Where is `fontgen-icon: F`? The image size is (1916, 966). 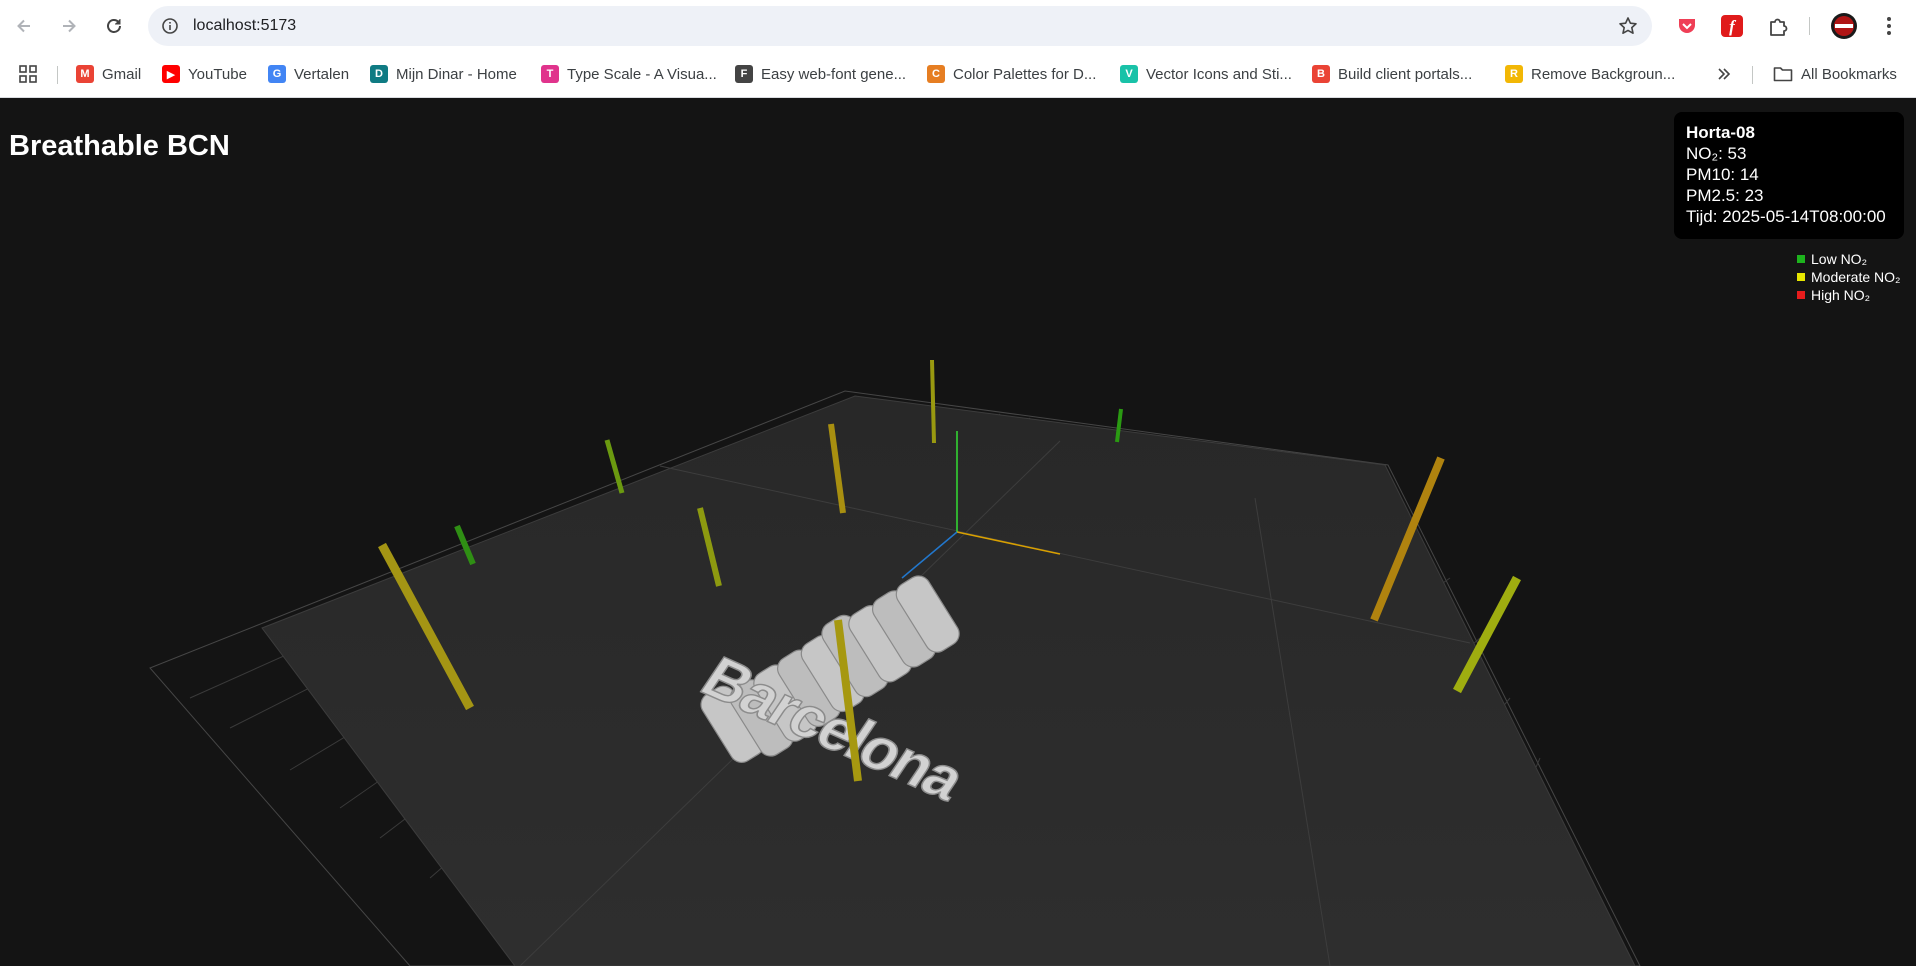
fontgen-icon: F is located at coordinates (744, 74).